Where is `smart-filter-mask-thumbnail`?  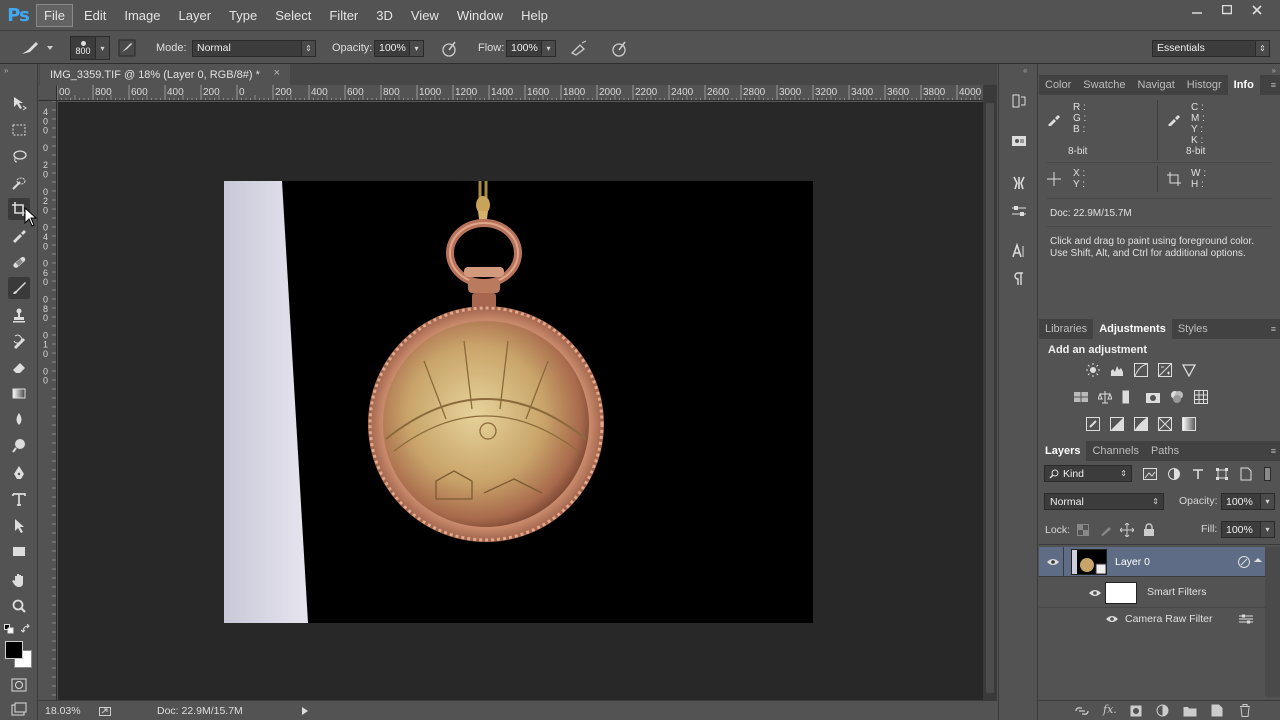 smart-filter-mask-thumbnail is located at coordinates (1121, 593).